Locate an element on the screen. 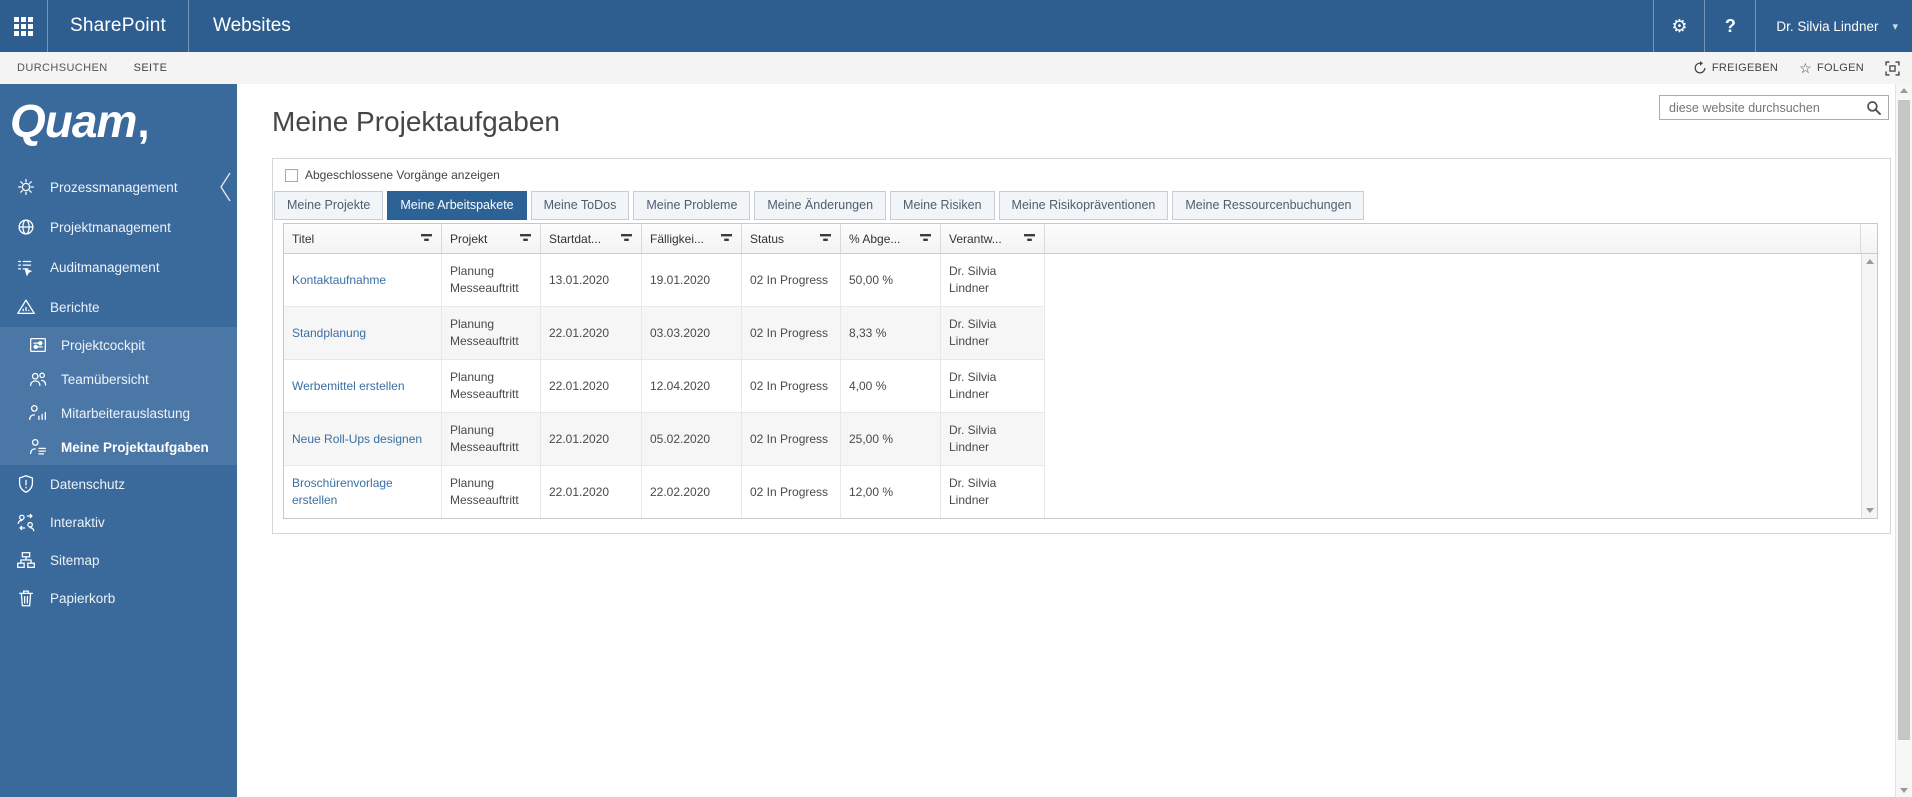 The height and width of the screenshot is (797, 1912). help-icon: ? is located at coordinates (1730, 26).